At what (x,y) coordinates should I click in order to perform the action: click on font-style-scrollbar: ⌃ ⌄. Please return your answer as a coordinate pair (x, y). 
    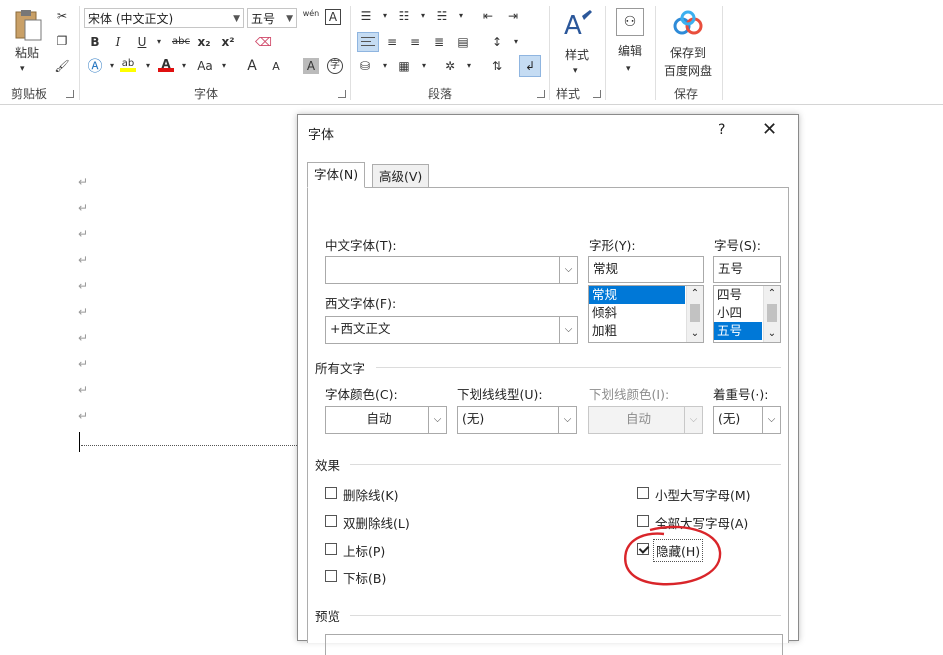
    Looking at the image, I should click on (694, 314).